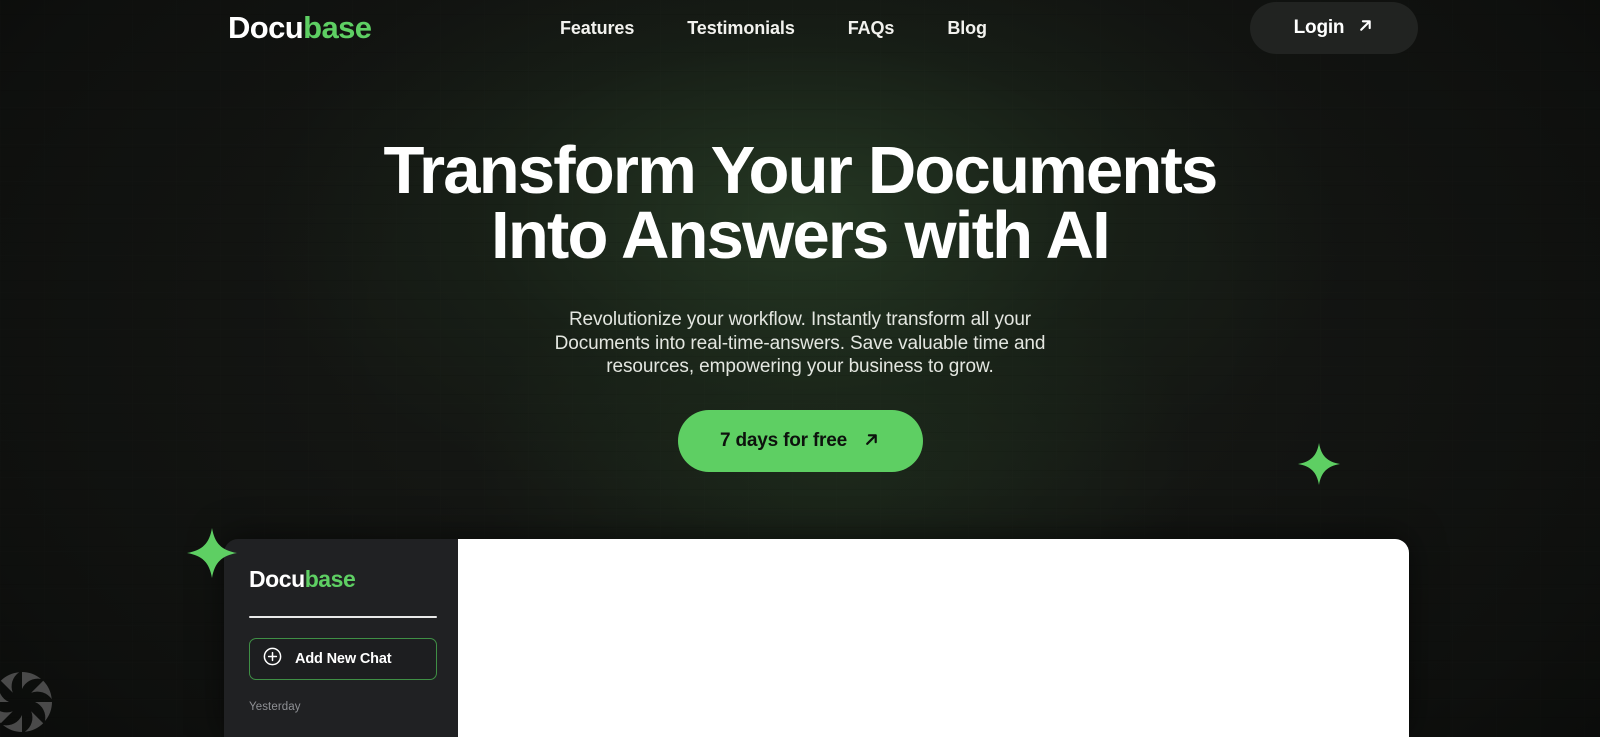 This screenshot has width=1600, height=737. What do you see at coordinates (272, 659) in the screenshot?
I see `plus-circle-icon` at bounding box center [272, 659].